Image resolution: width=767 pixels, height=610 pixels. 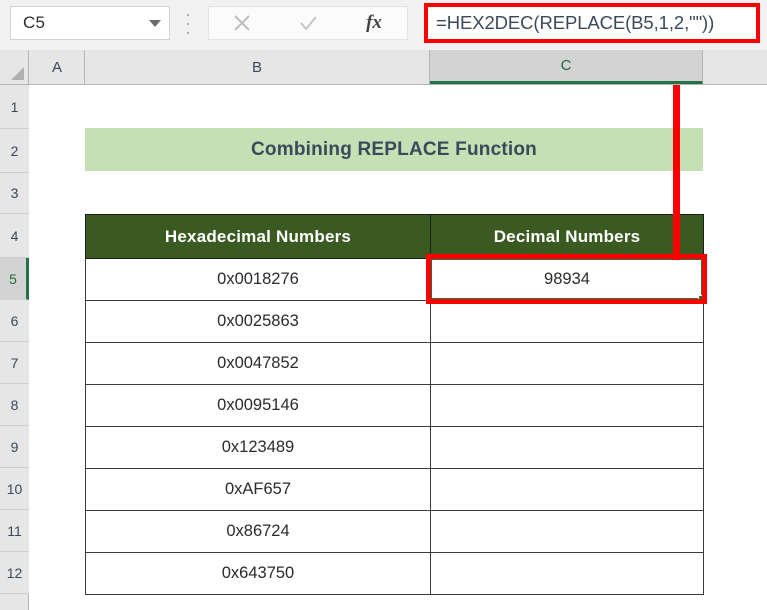 I want to click on formula-bar: C5 fx =HEX2DEC(REPLACE(B5,1,2,"")), so click(x=383, y=25).